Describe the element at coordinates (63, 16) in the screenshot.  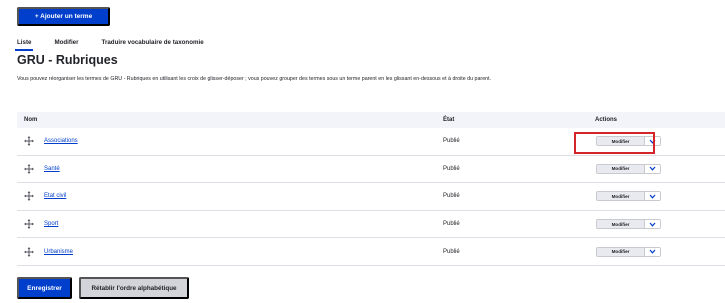
I see `add-term-button: + Ajouter un terme` at that location.